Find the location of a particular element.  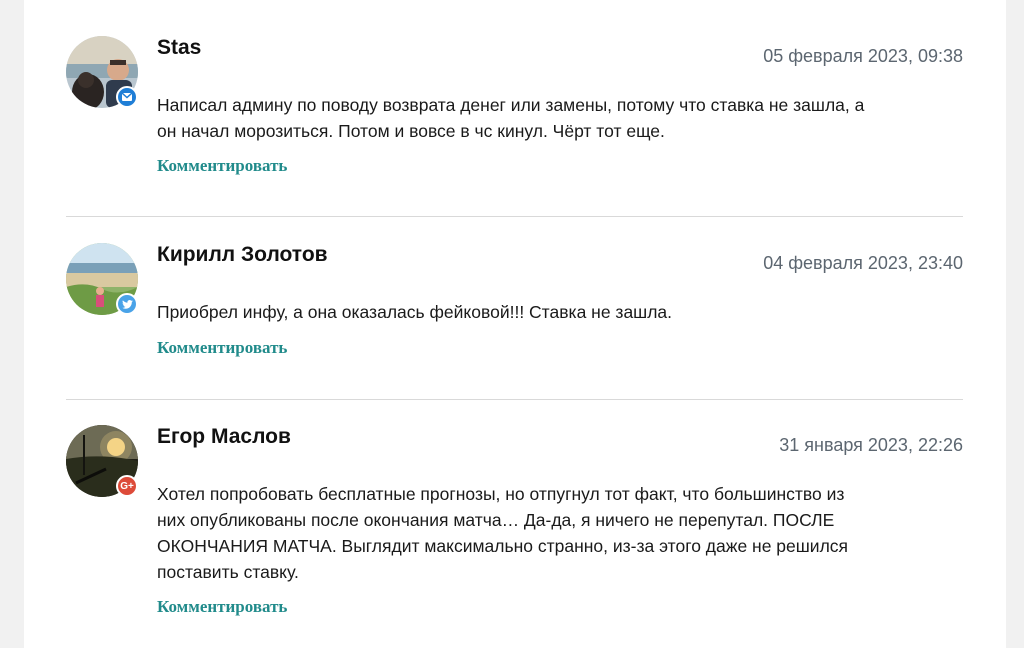

comment-date: 05 февраля 2023, 09:38 is located at coordinates (863, 56).